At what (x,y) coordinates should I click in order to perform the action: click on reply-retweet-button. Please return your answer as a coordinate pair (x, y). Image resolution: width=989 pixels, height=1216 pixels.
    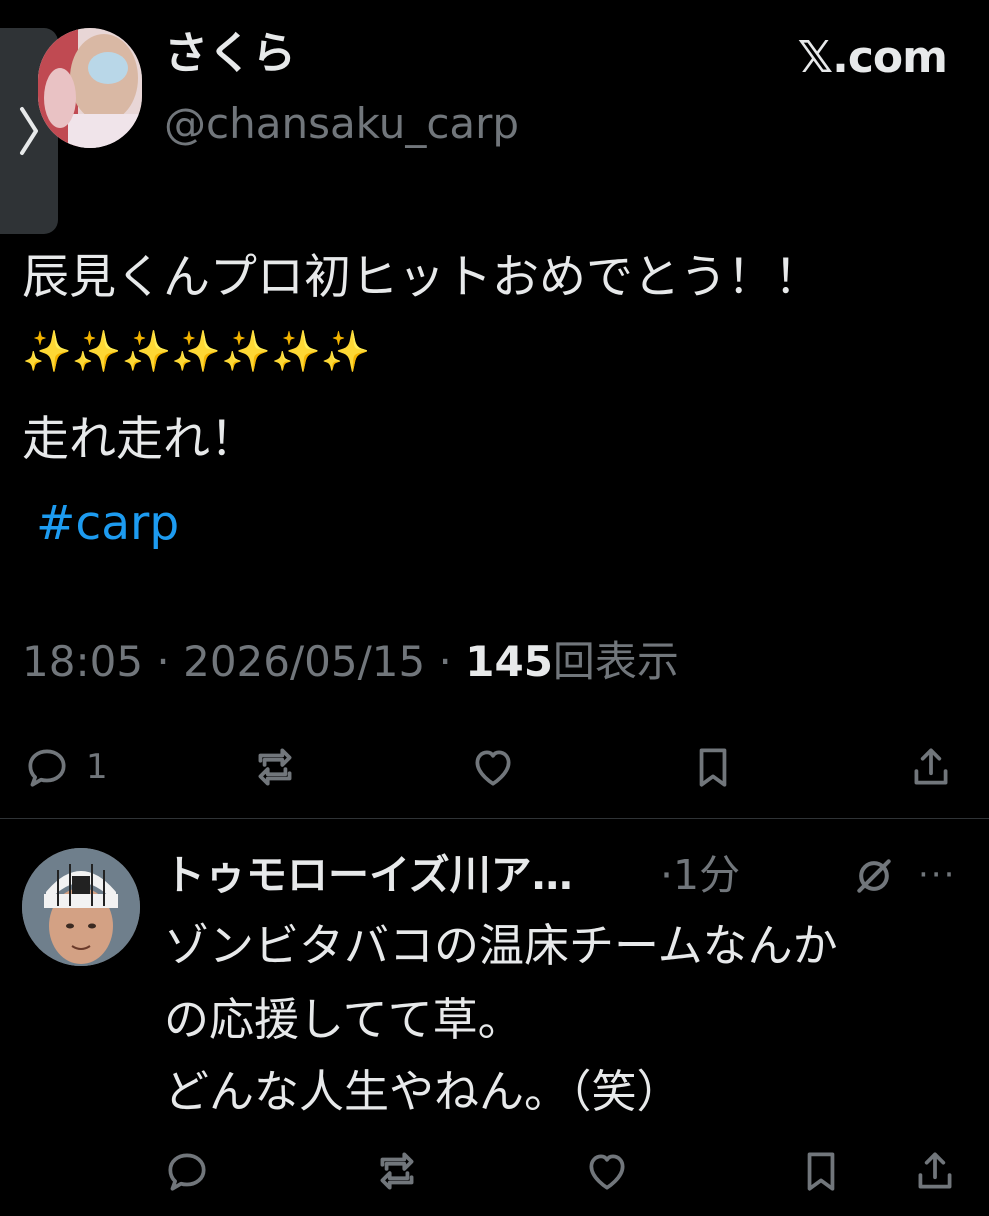
    Looking at the image, I should click on (397, 1171).